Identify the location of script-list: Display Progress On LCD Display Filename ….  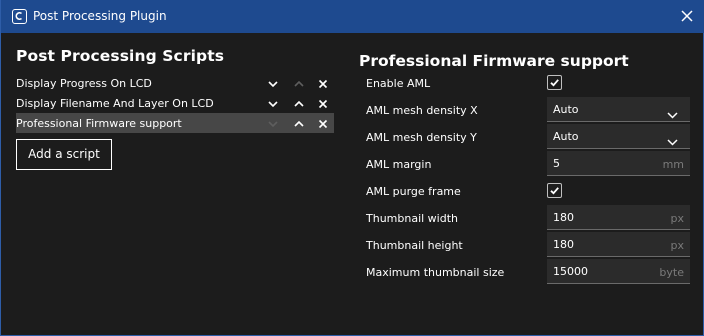
(175, 103).